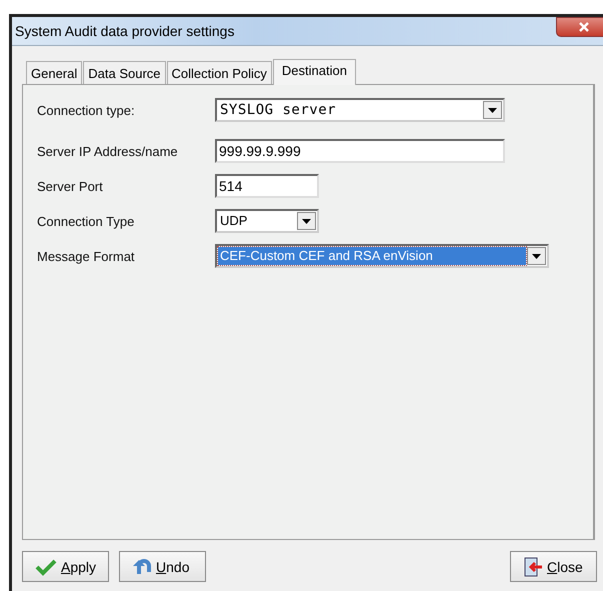  Describe the element at coordinates (70, 186) in the screenshot. I see `field-label: Server Port` at that location.